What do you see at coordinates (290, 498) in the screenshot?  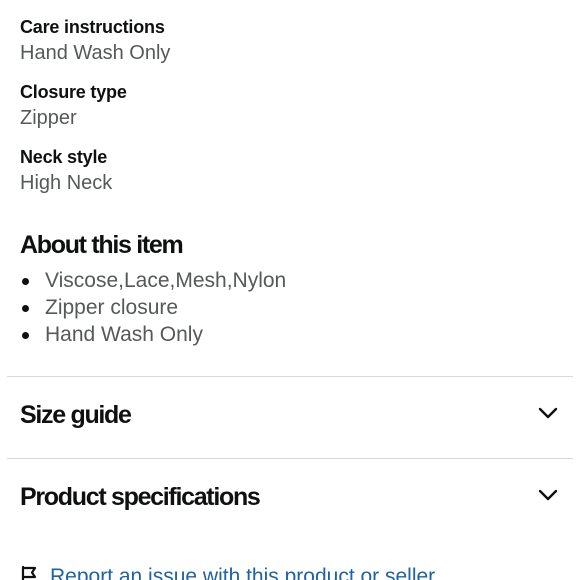 I see `product-specifications-expander: Product specifications` at bounding box center [290, 498].